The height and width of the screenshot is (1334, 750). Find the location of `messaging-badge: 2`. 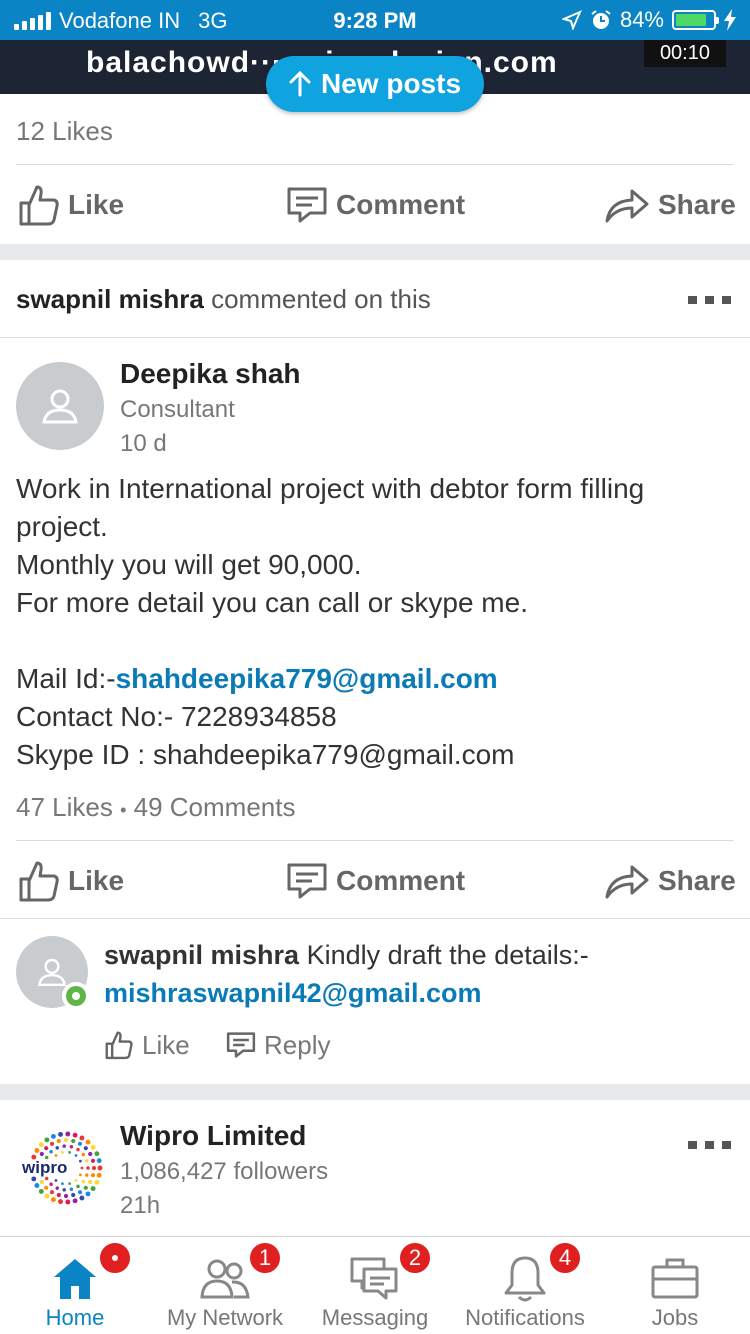

messaging-badge: 2 is located at coordinates (415, 1258).